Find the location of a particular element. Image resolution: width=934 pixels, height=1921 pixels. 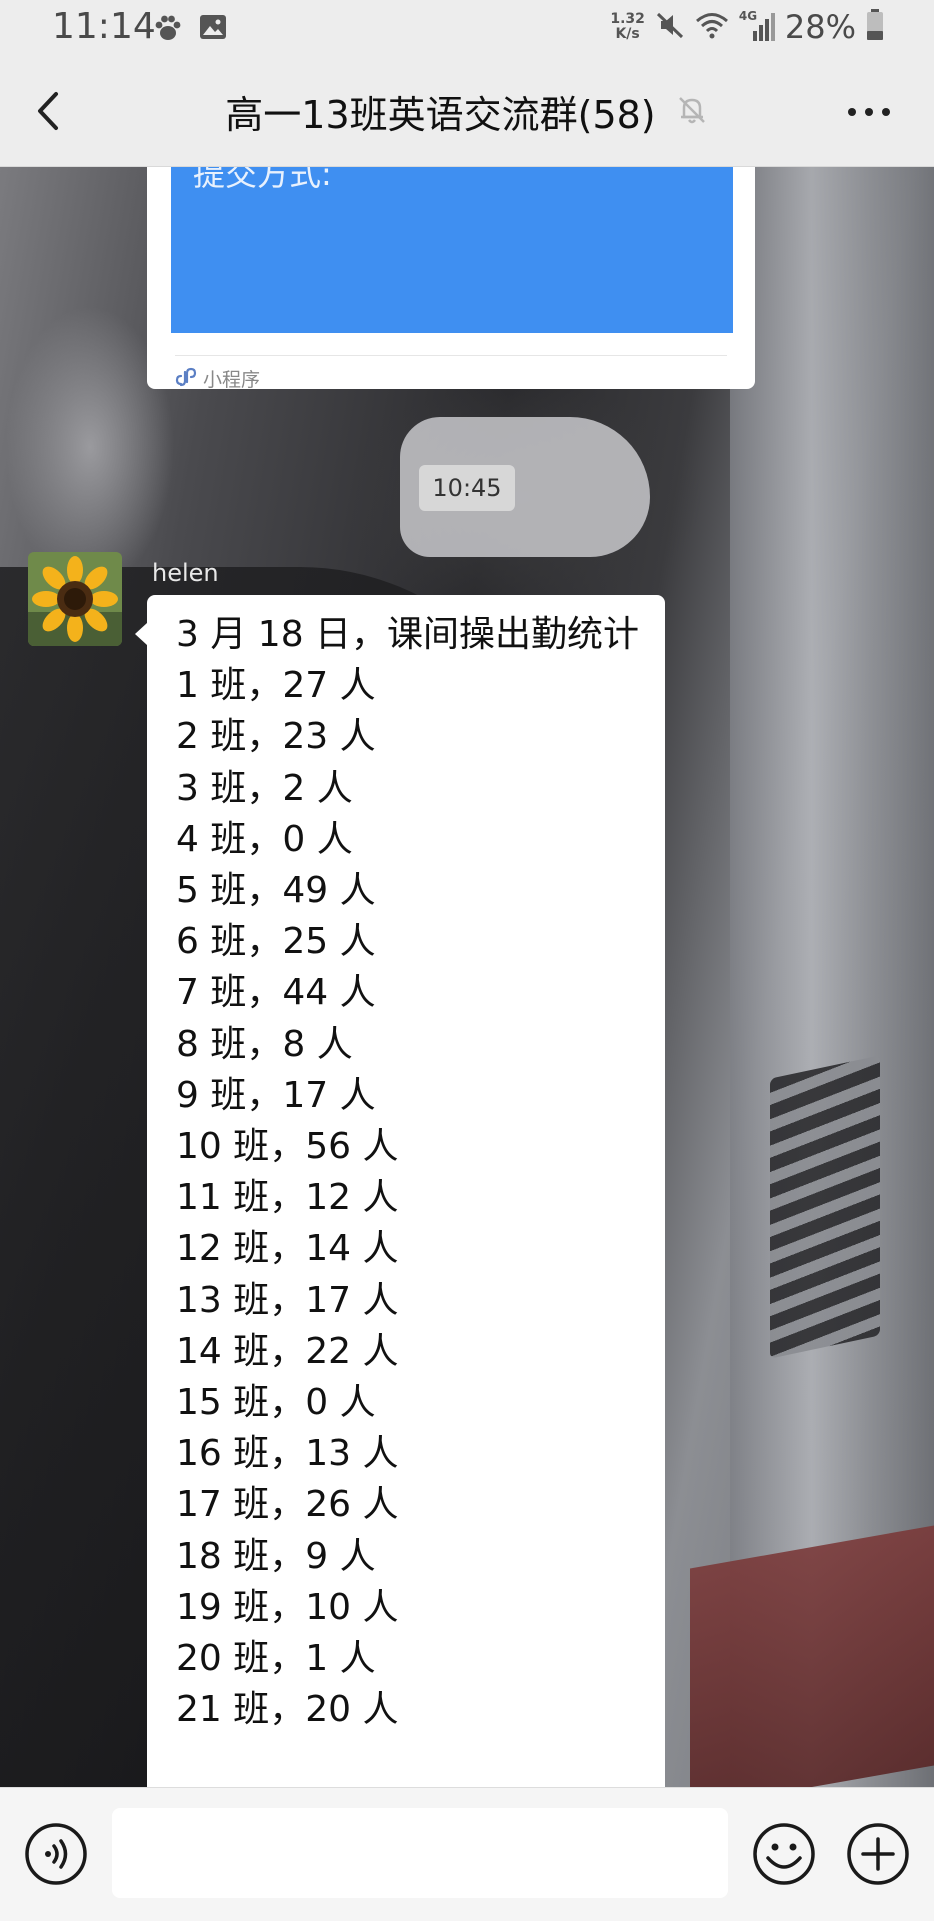

more-button is located at coordinates (869, 112).